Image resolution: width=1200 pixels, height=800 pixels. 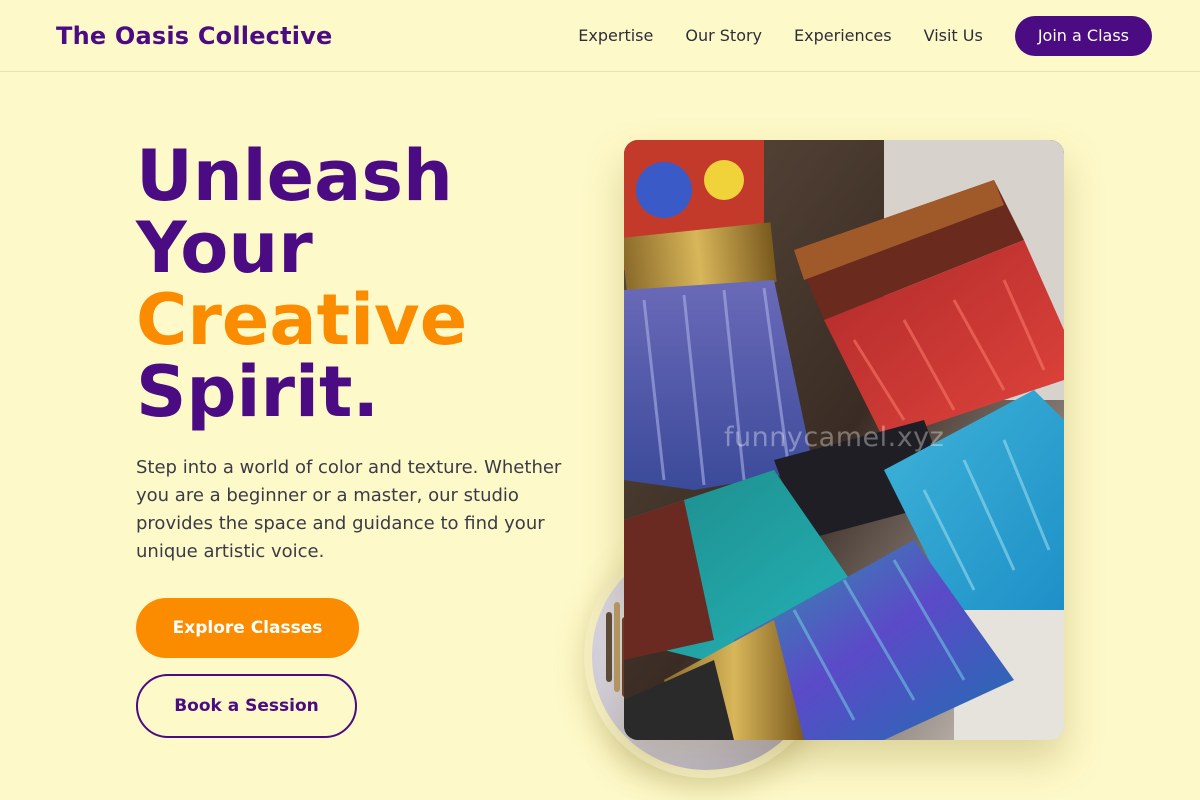 I want to click on watermark-text: funnycamel.xyz, so click(x=834, y=437).